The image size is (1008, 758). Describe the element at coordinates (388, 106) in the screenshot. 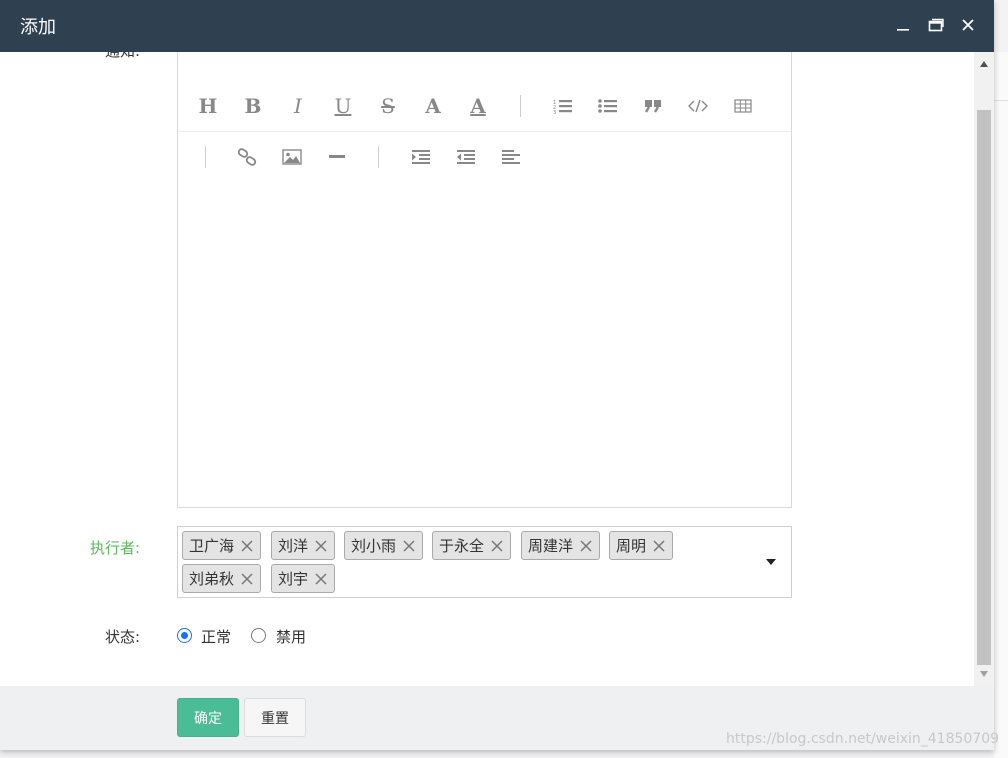

I see `strikethrough-button: S` at that location.